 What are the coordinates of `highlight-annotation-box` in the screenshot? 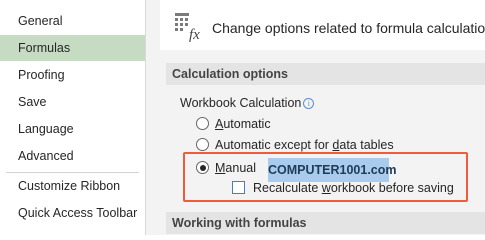 It's located at (325, 177).